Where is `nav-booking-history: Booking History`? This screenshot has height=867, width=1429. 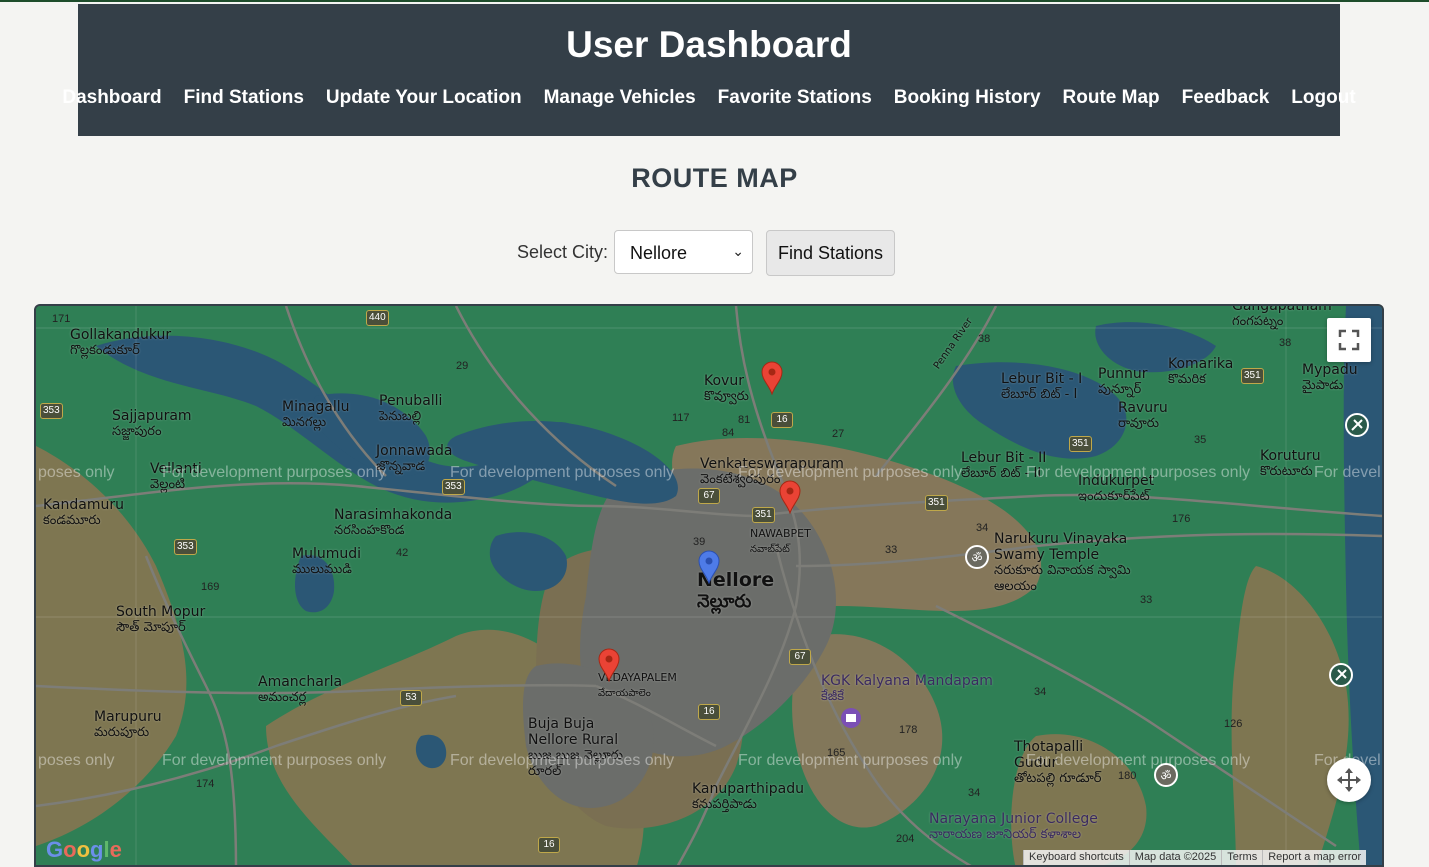 nav-booking-history: Booking History is located at coordinates (967, 98).